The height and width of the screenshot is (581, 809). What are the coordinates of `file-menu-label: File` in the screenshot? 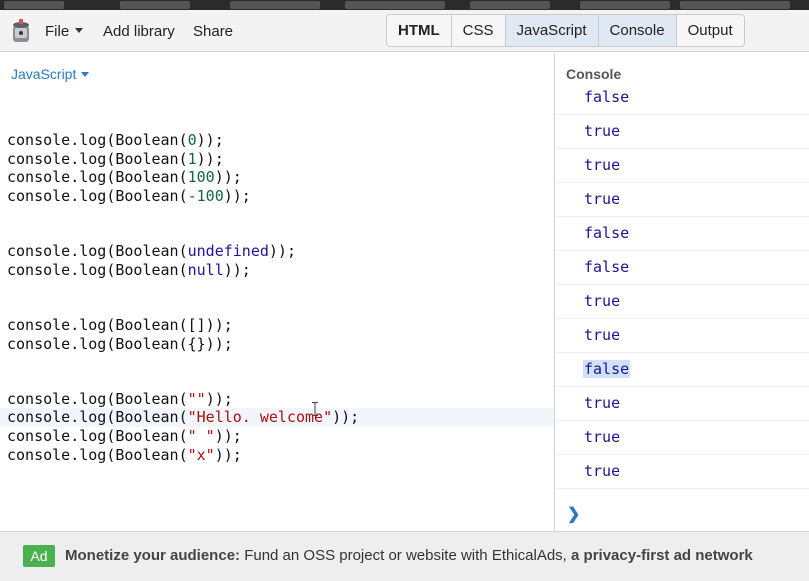 It's located at (57, 31).